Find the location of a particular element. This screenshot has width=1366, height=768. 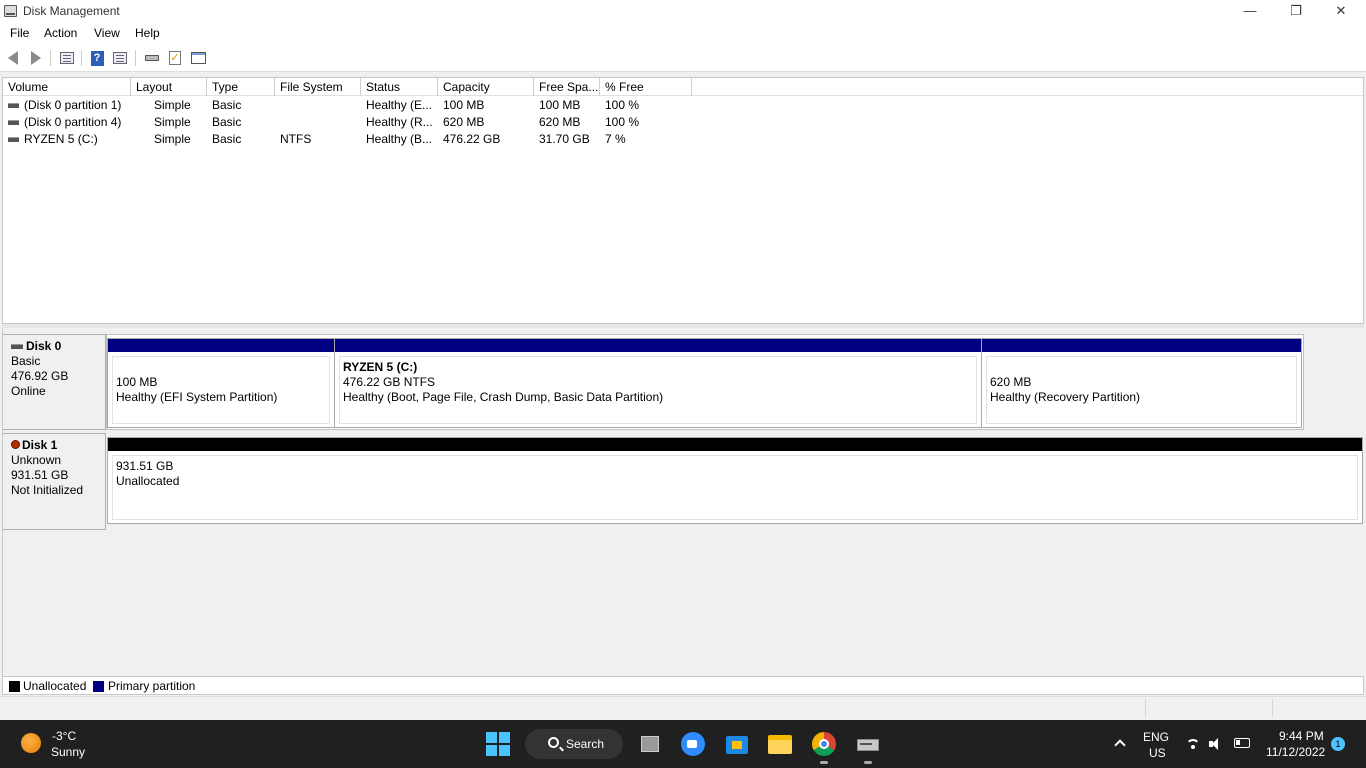

partition-name is located at coordinates (1143, 367).